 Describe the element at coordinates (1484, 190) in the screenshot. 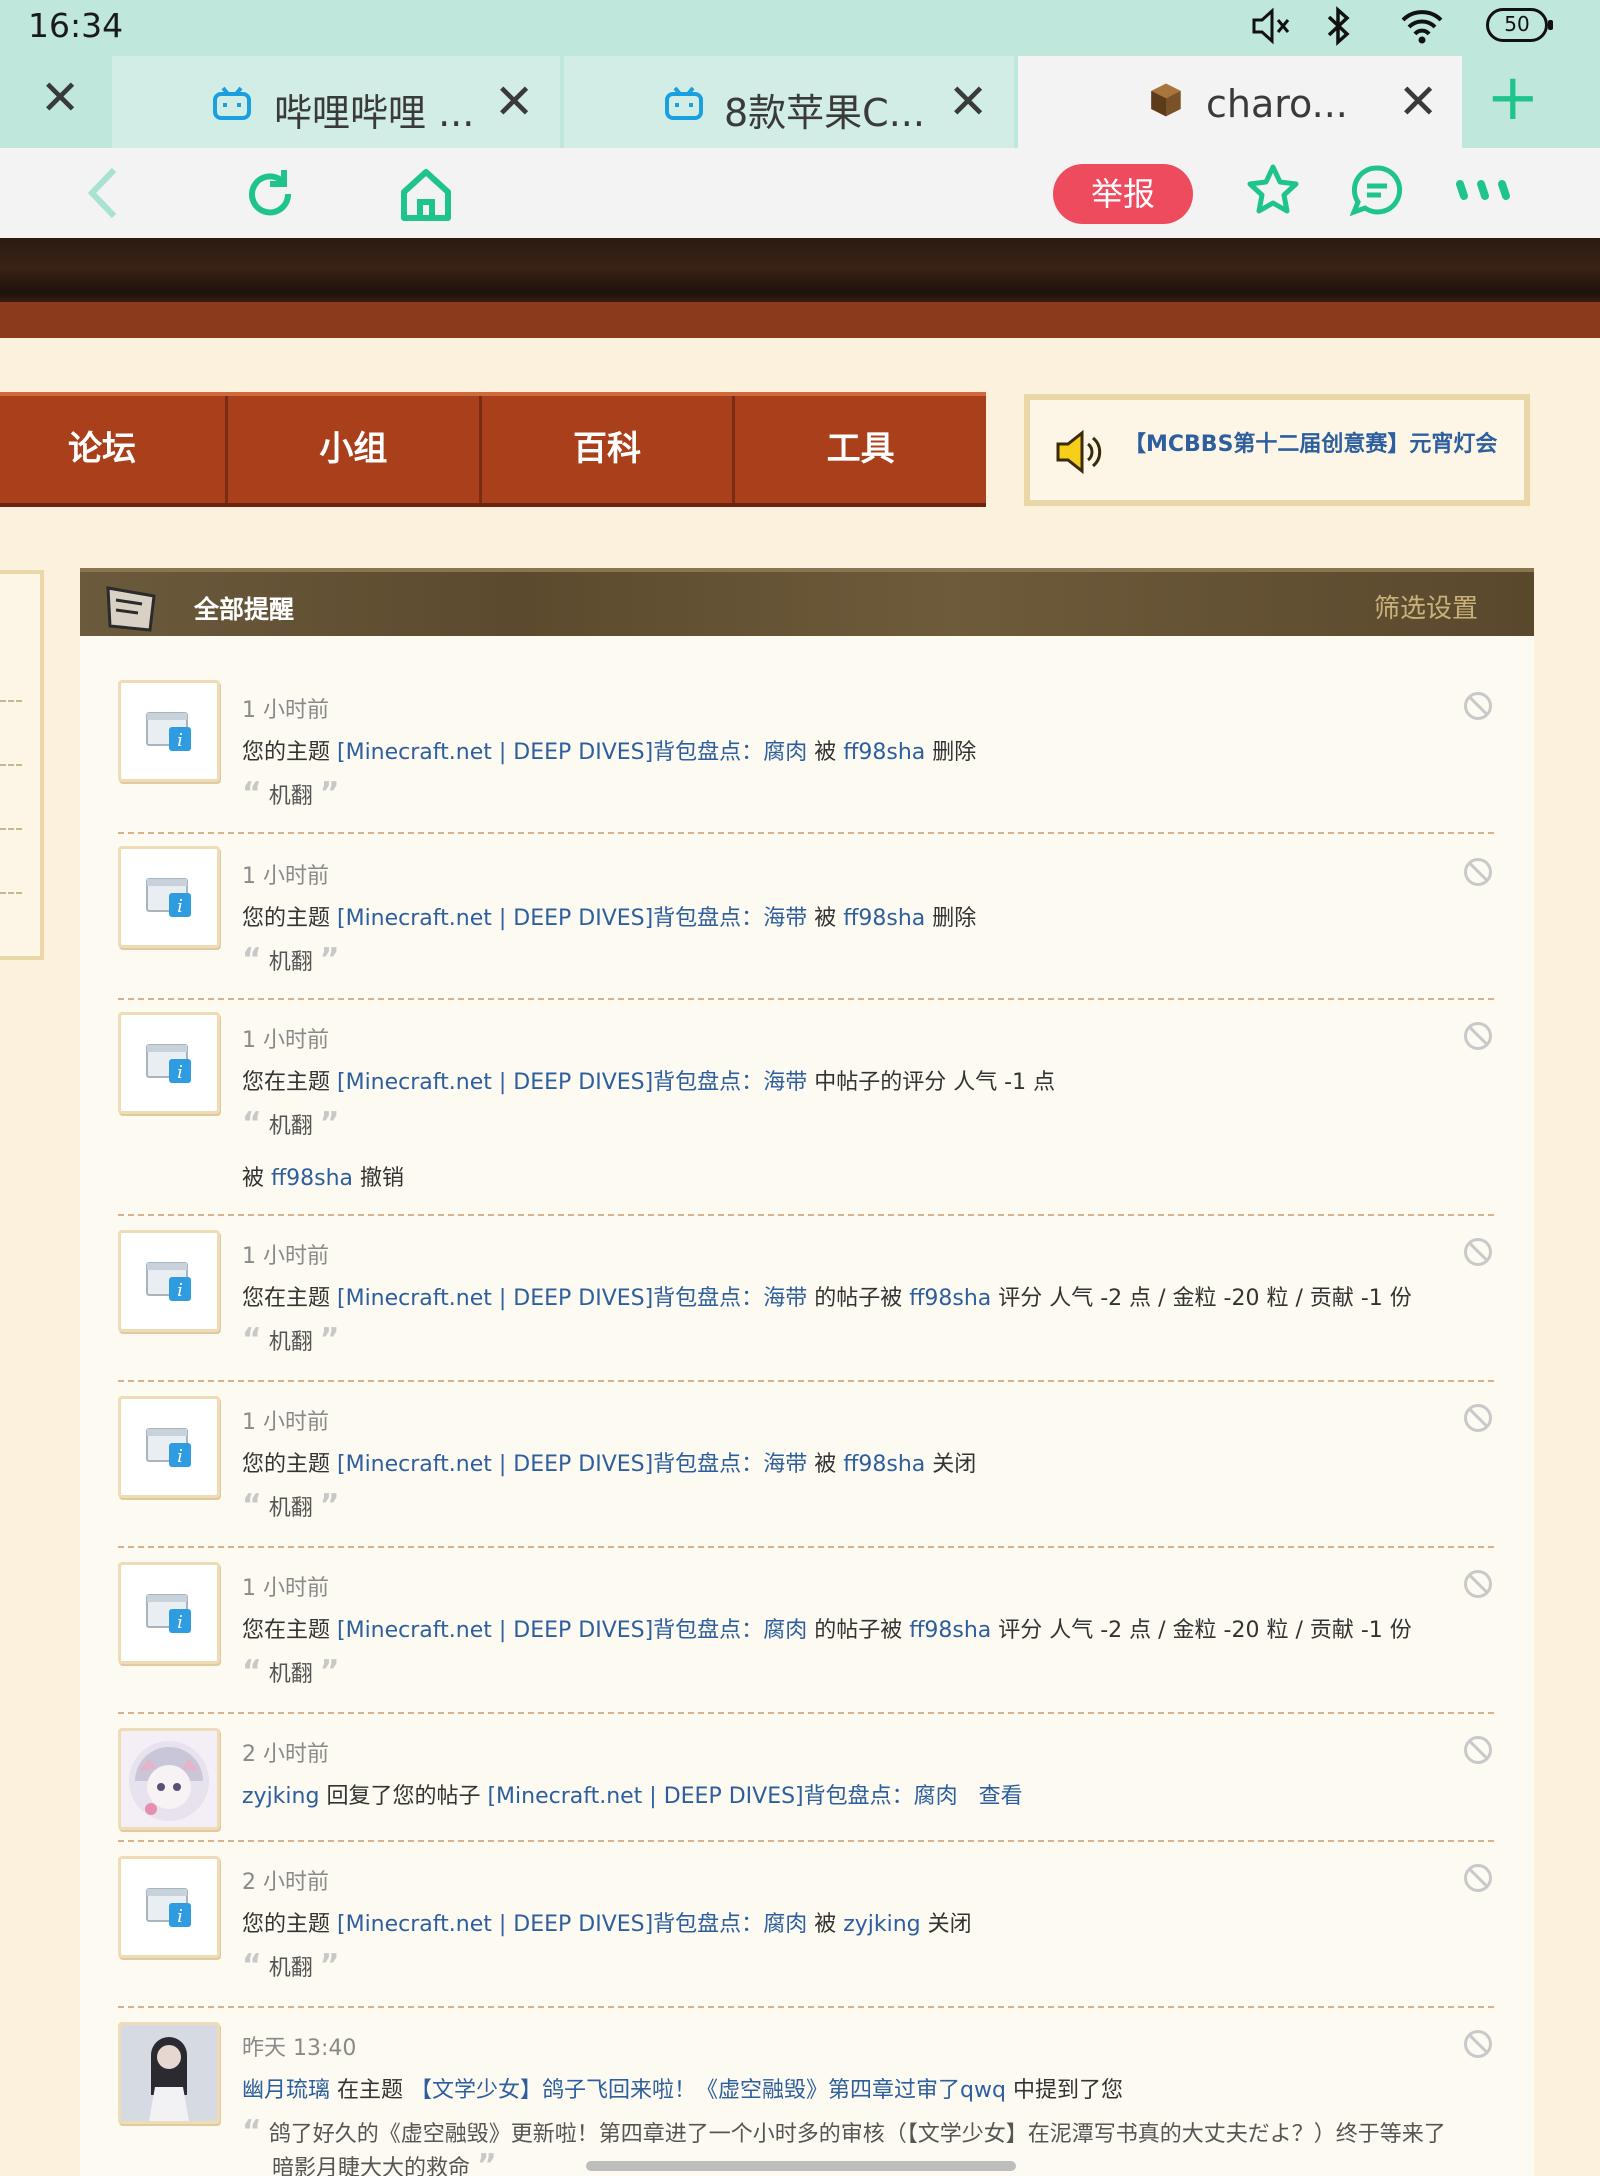

I see `more-icon` at that location.